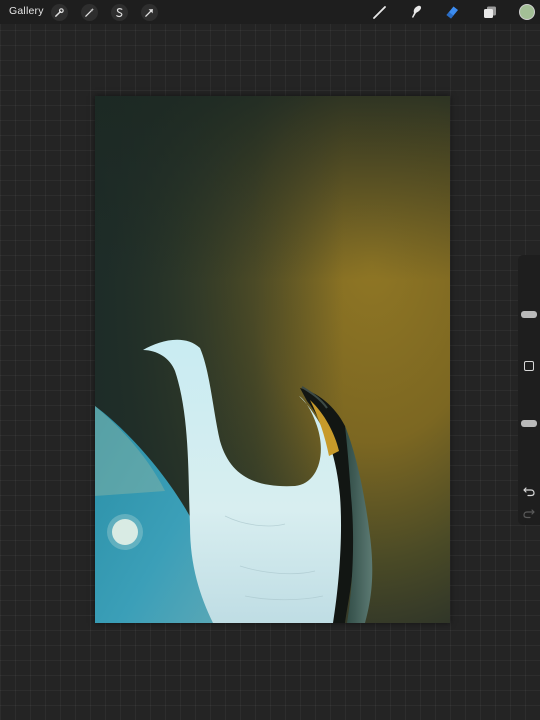  What do you see at coordinates (149, 12) in the screenshot?
I see `transform-arrow-icon` at bounding box center [149, 12].